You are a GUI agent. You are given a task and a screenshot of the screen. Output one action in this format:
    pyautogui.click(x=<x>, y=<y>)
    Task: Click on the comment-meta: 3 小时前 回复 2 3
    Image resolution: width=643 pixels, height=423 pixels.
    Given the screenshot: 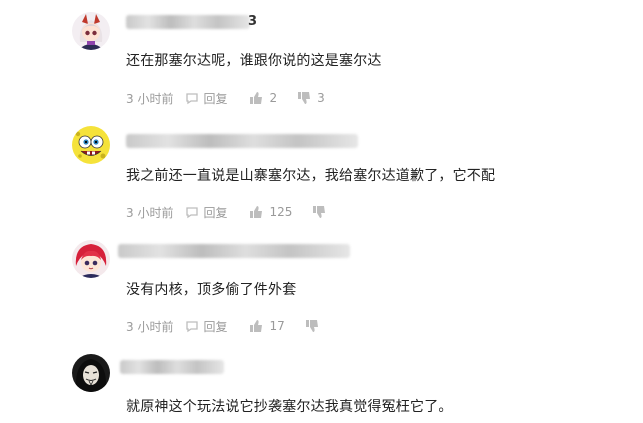 What is the action you would take?
    pyautogui.click(x=225, y=98)
    